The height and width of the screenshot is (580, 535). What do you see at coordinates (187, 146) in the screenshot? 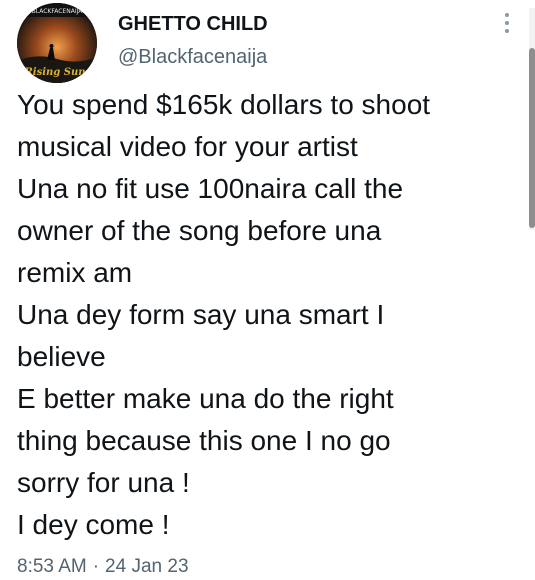
I see `tweet-line: musical video for your artist` at bounding box center [187, 146].